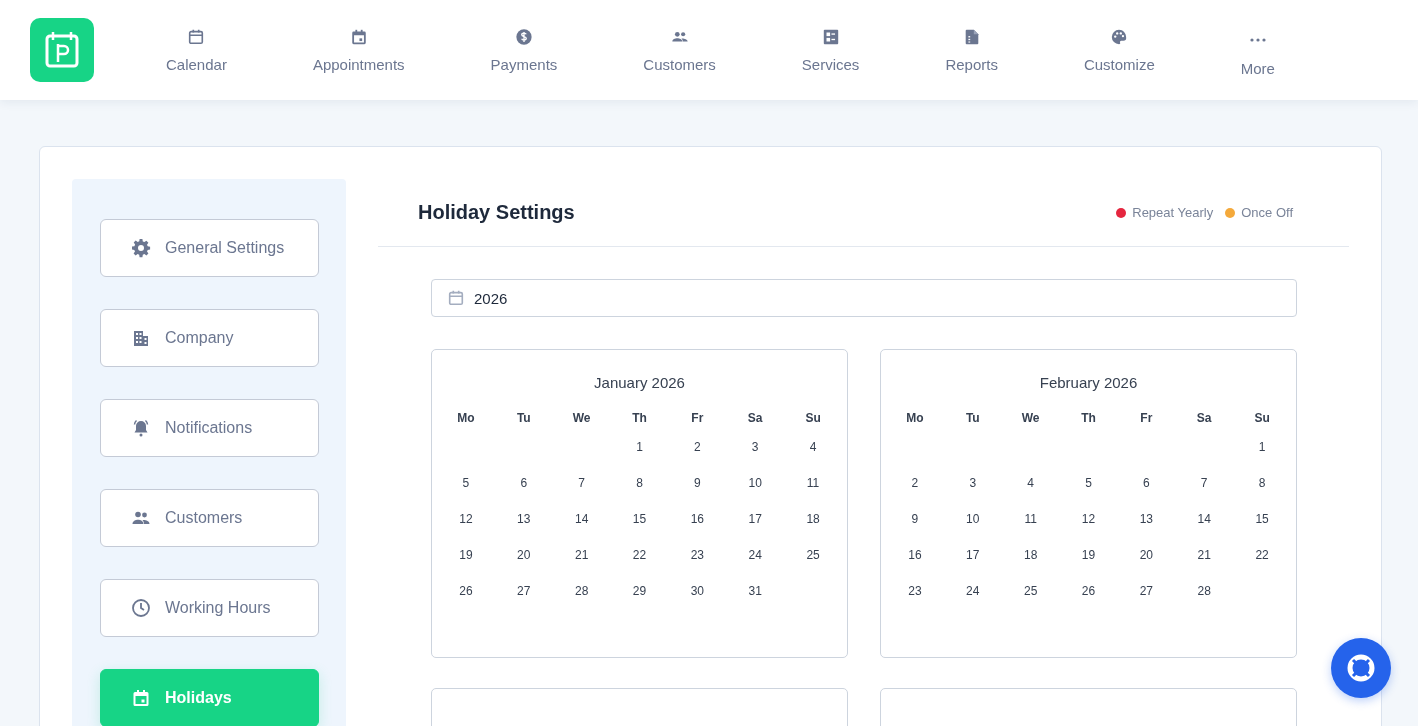 The height and width of the screenshot is (726, 1418). I want to click on sidebar-item: General Settings, so click(209, 248).